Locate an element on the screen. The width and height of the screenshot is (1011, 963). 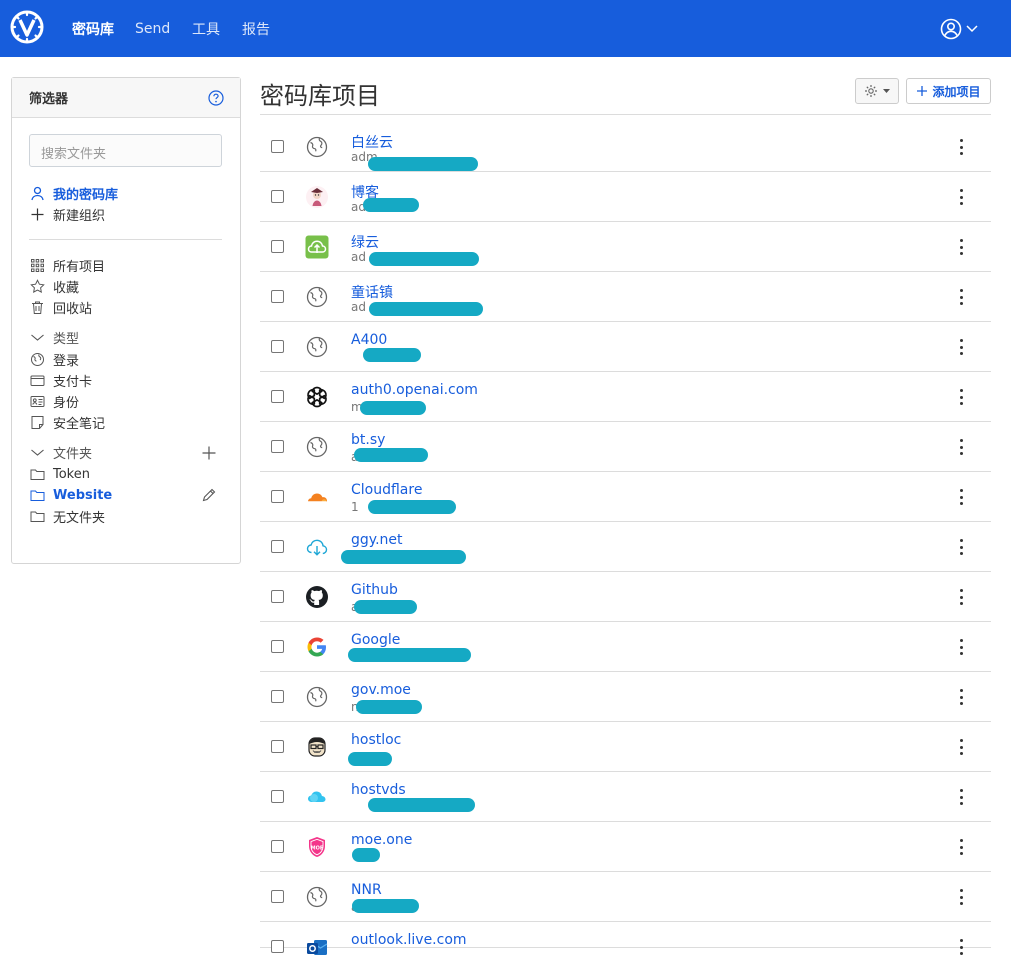
item-name-link: bt.sy is located at coordinates (368, 440).